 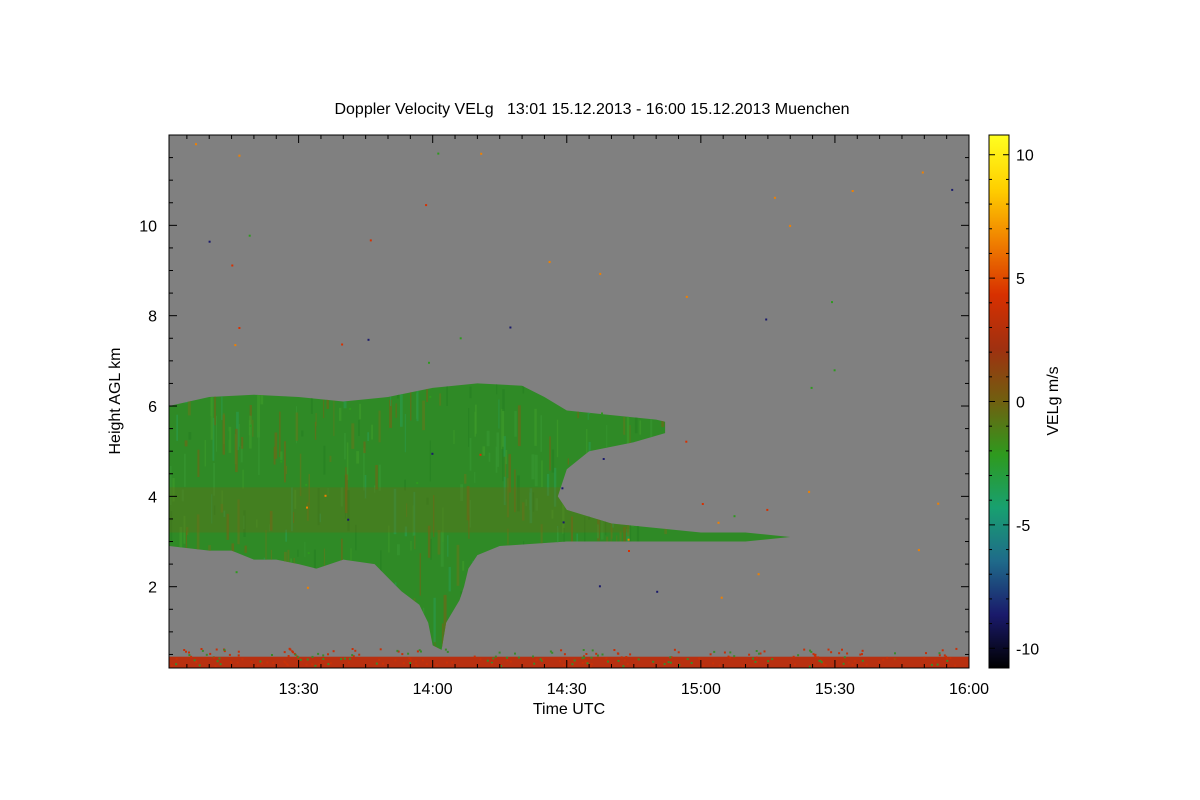 What do you see at coordinates (1020, 403) in the screenshot?
I see `colorbar-tick-label: 0` at bounding box center [1020, 403].